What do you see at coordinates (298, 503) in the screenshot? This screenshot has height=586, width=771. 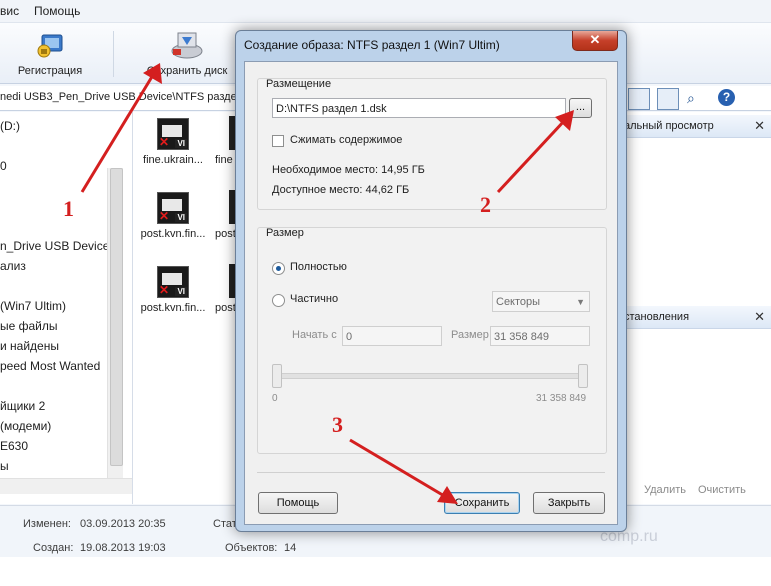 I see `help-button: Помощь` at bounding box center [298, 503].